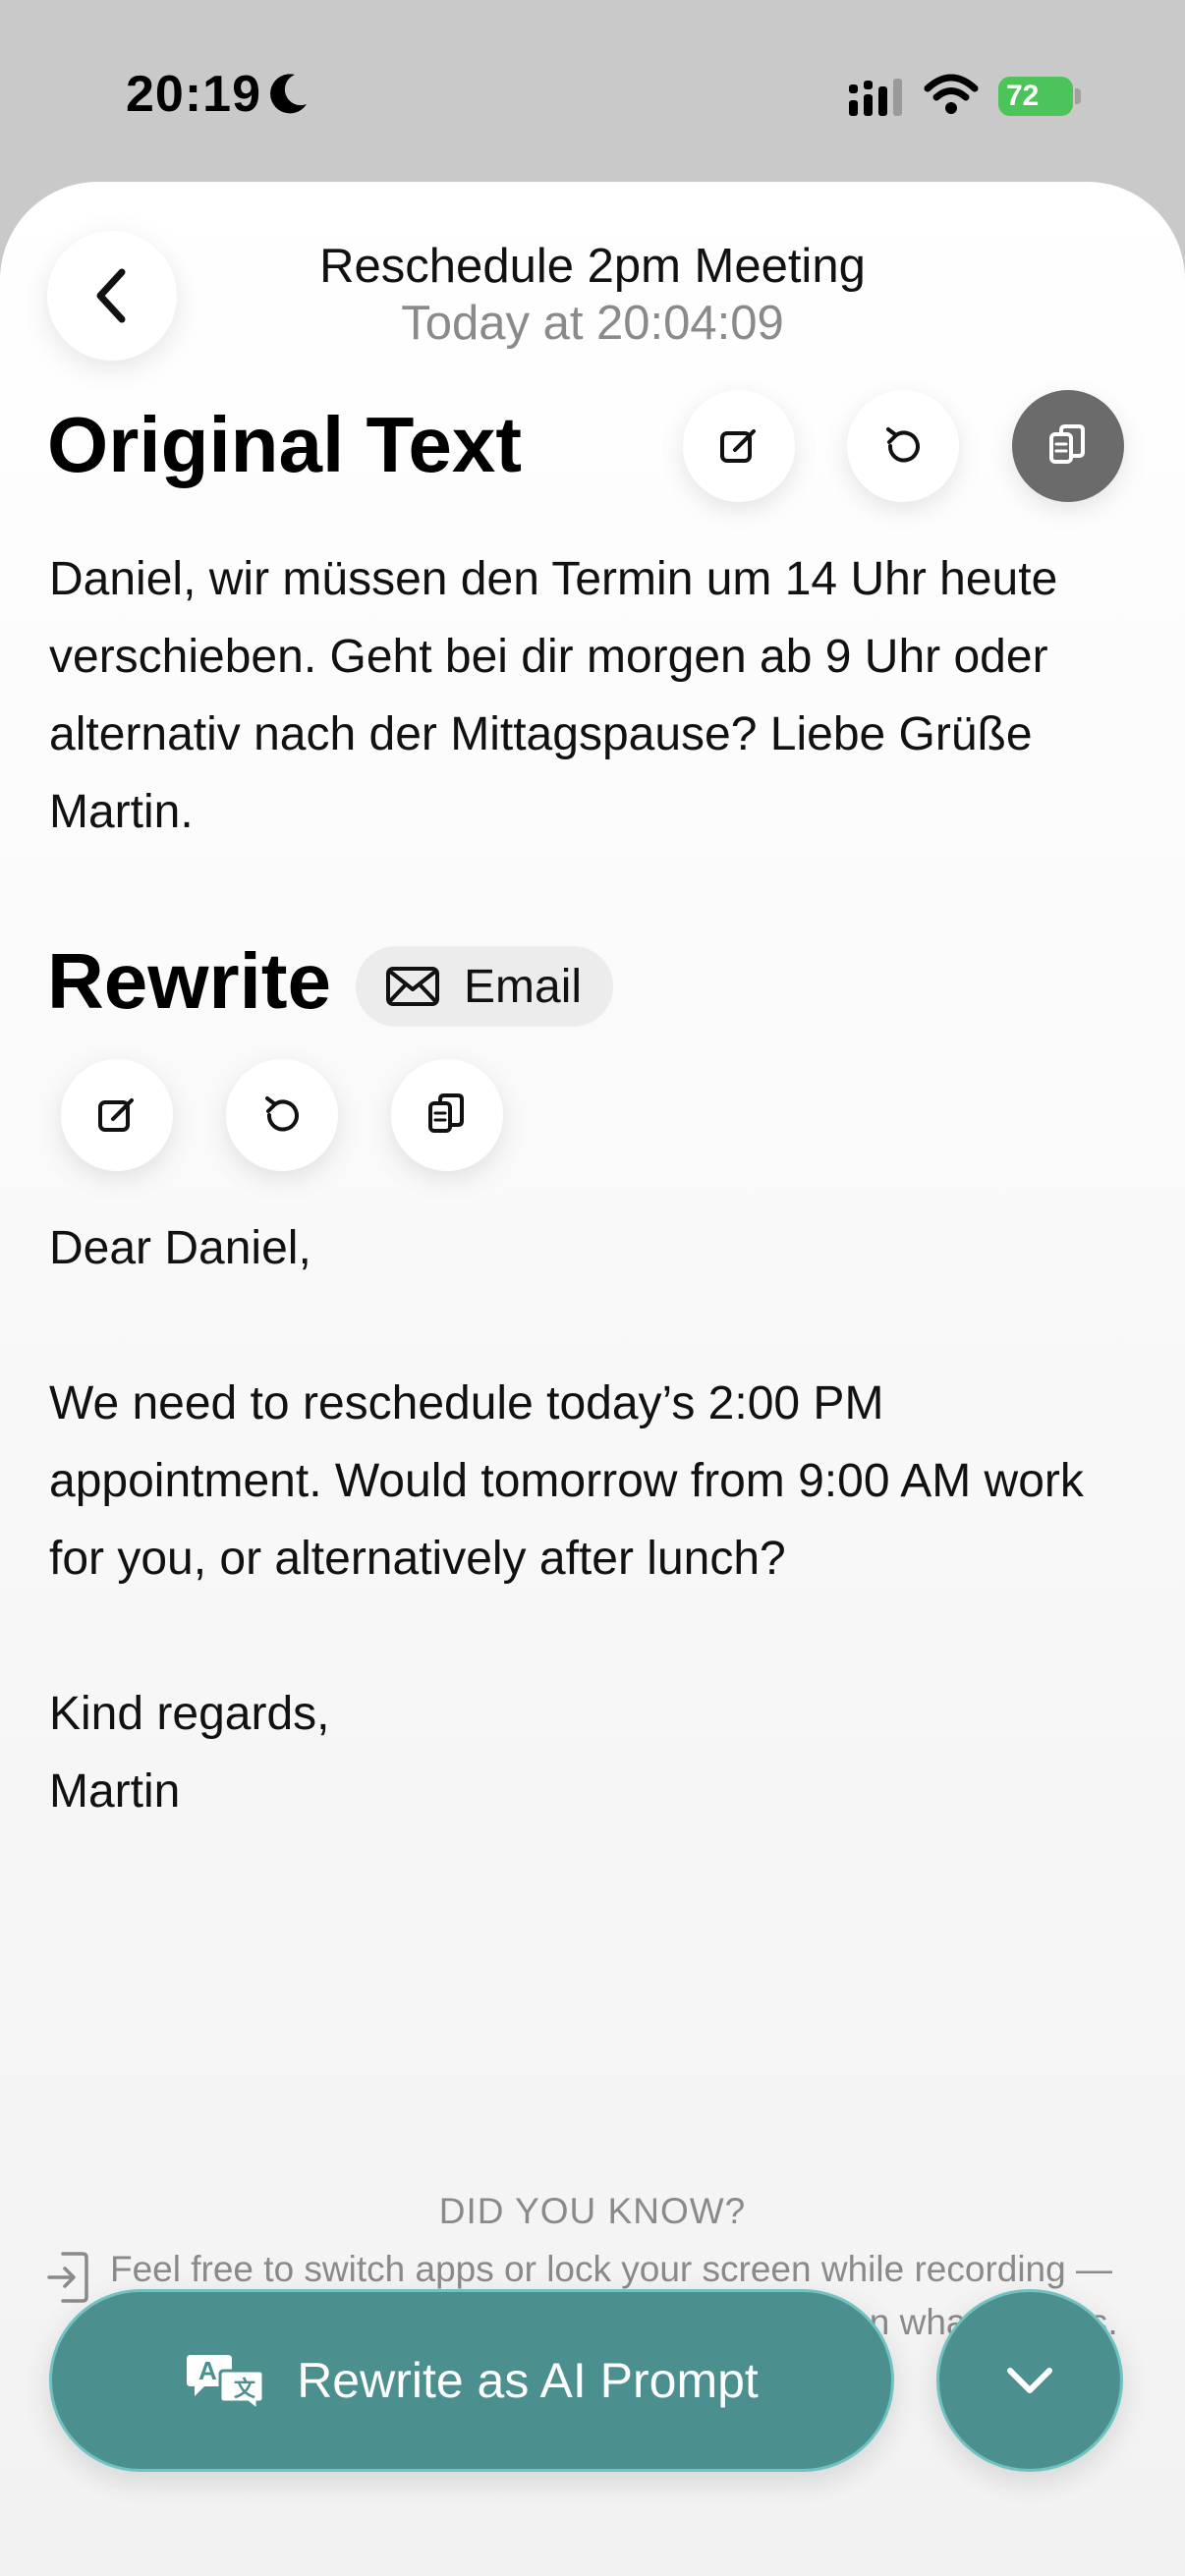 The width and height of the screenshot is (1185, 2576). I want to click on rewrite-edit-button, so click(117, 1115).